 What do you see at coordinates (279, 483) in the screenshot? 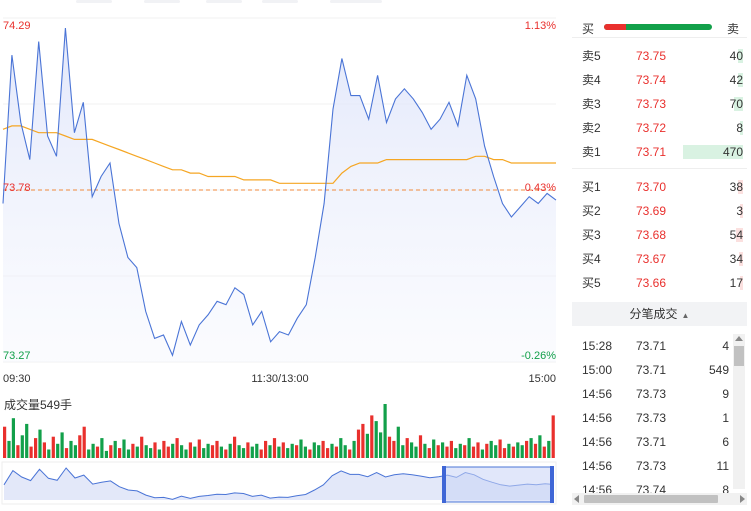
I see `navigator` at bounding box center [279, 483].